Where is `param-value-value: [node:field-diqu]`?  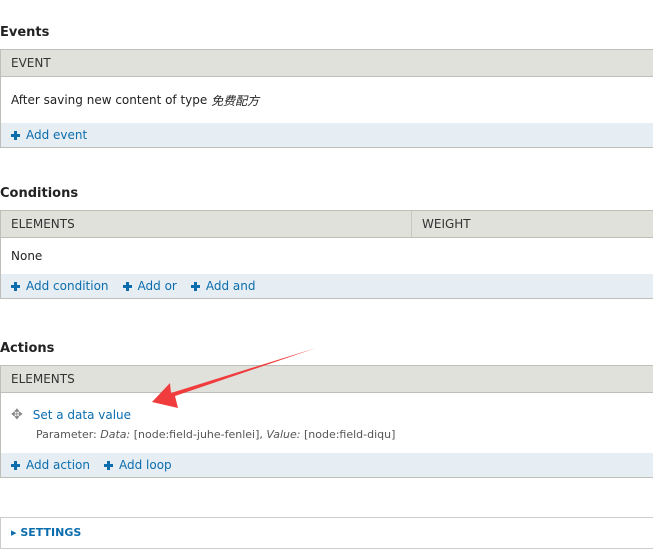 param-value-value: [node:field-diqu] is located at coordinates (349, 434).